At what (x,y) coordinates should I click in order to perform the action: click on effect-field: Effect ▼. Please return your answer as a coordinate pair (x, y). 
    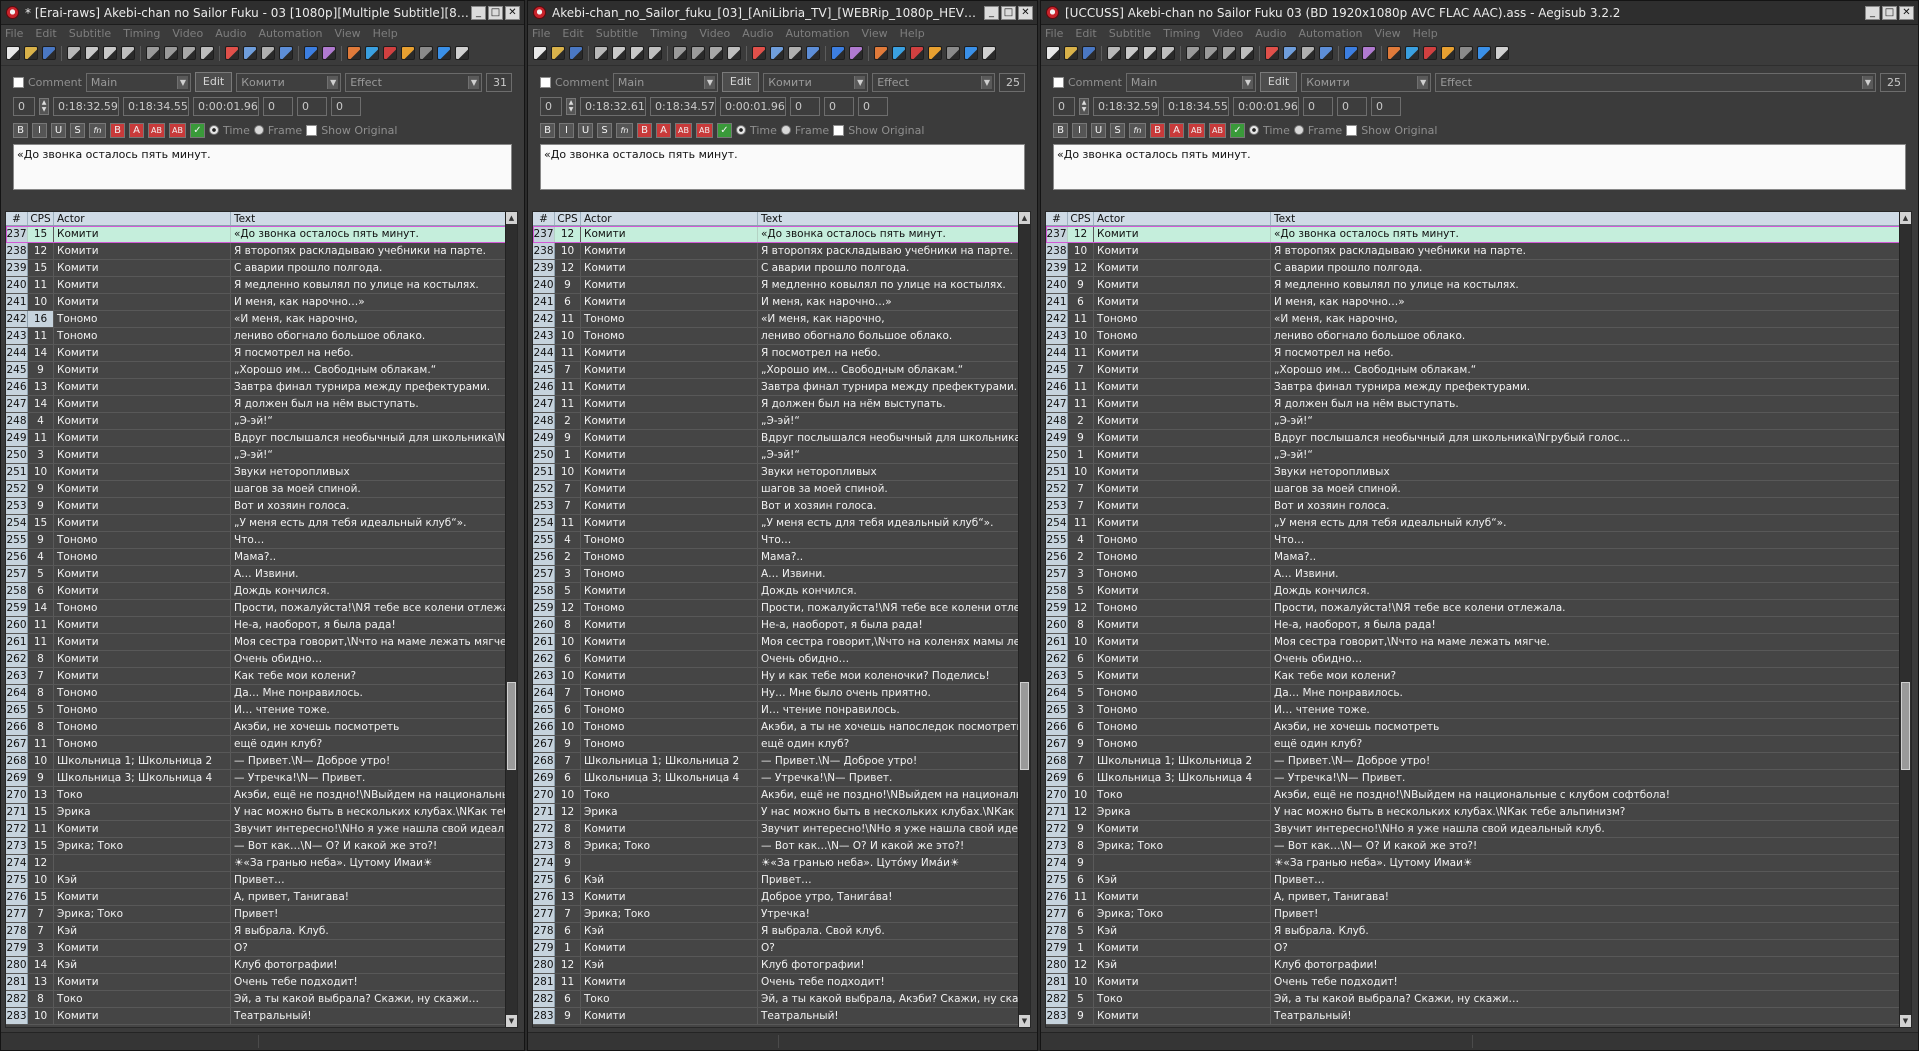
    Looking at the image, I should click on (413, 82).